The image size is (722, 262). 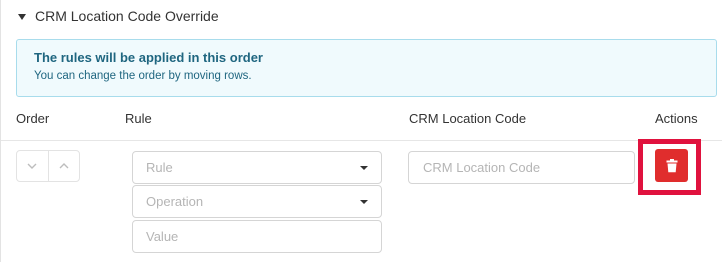 I want to click on info-title: The rules will be applied in this order, so click(x=148, y=57).